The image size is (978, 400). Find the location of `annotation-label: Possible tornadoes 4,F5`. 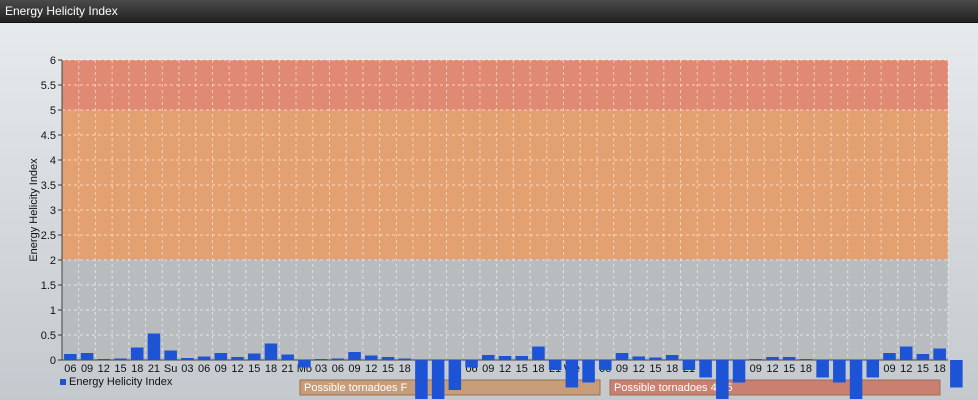

annotation-label: Possible tornadoes 4,F5 is located at coordinates (673, 388).